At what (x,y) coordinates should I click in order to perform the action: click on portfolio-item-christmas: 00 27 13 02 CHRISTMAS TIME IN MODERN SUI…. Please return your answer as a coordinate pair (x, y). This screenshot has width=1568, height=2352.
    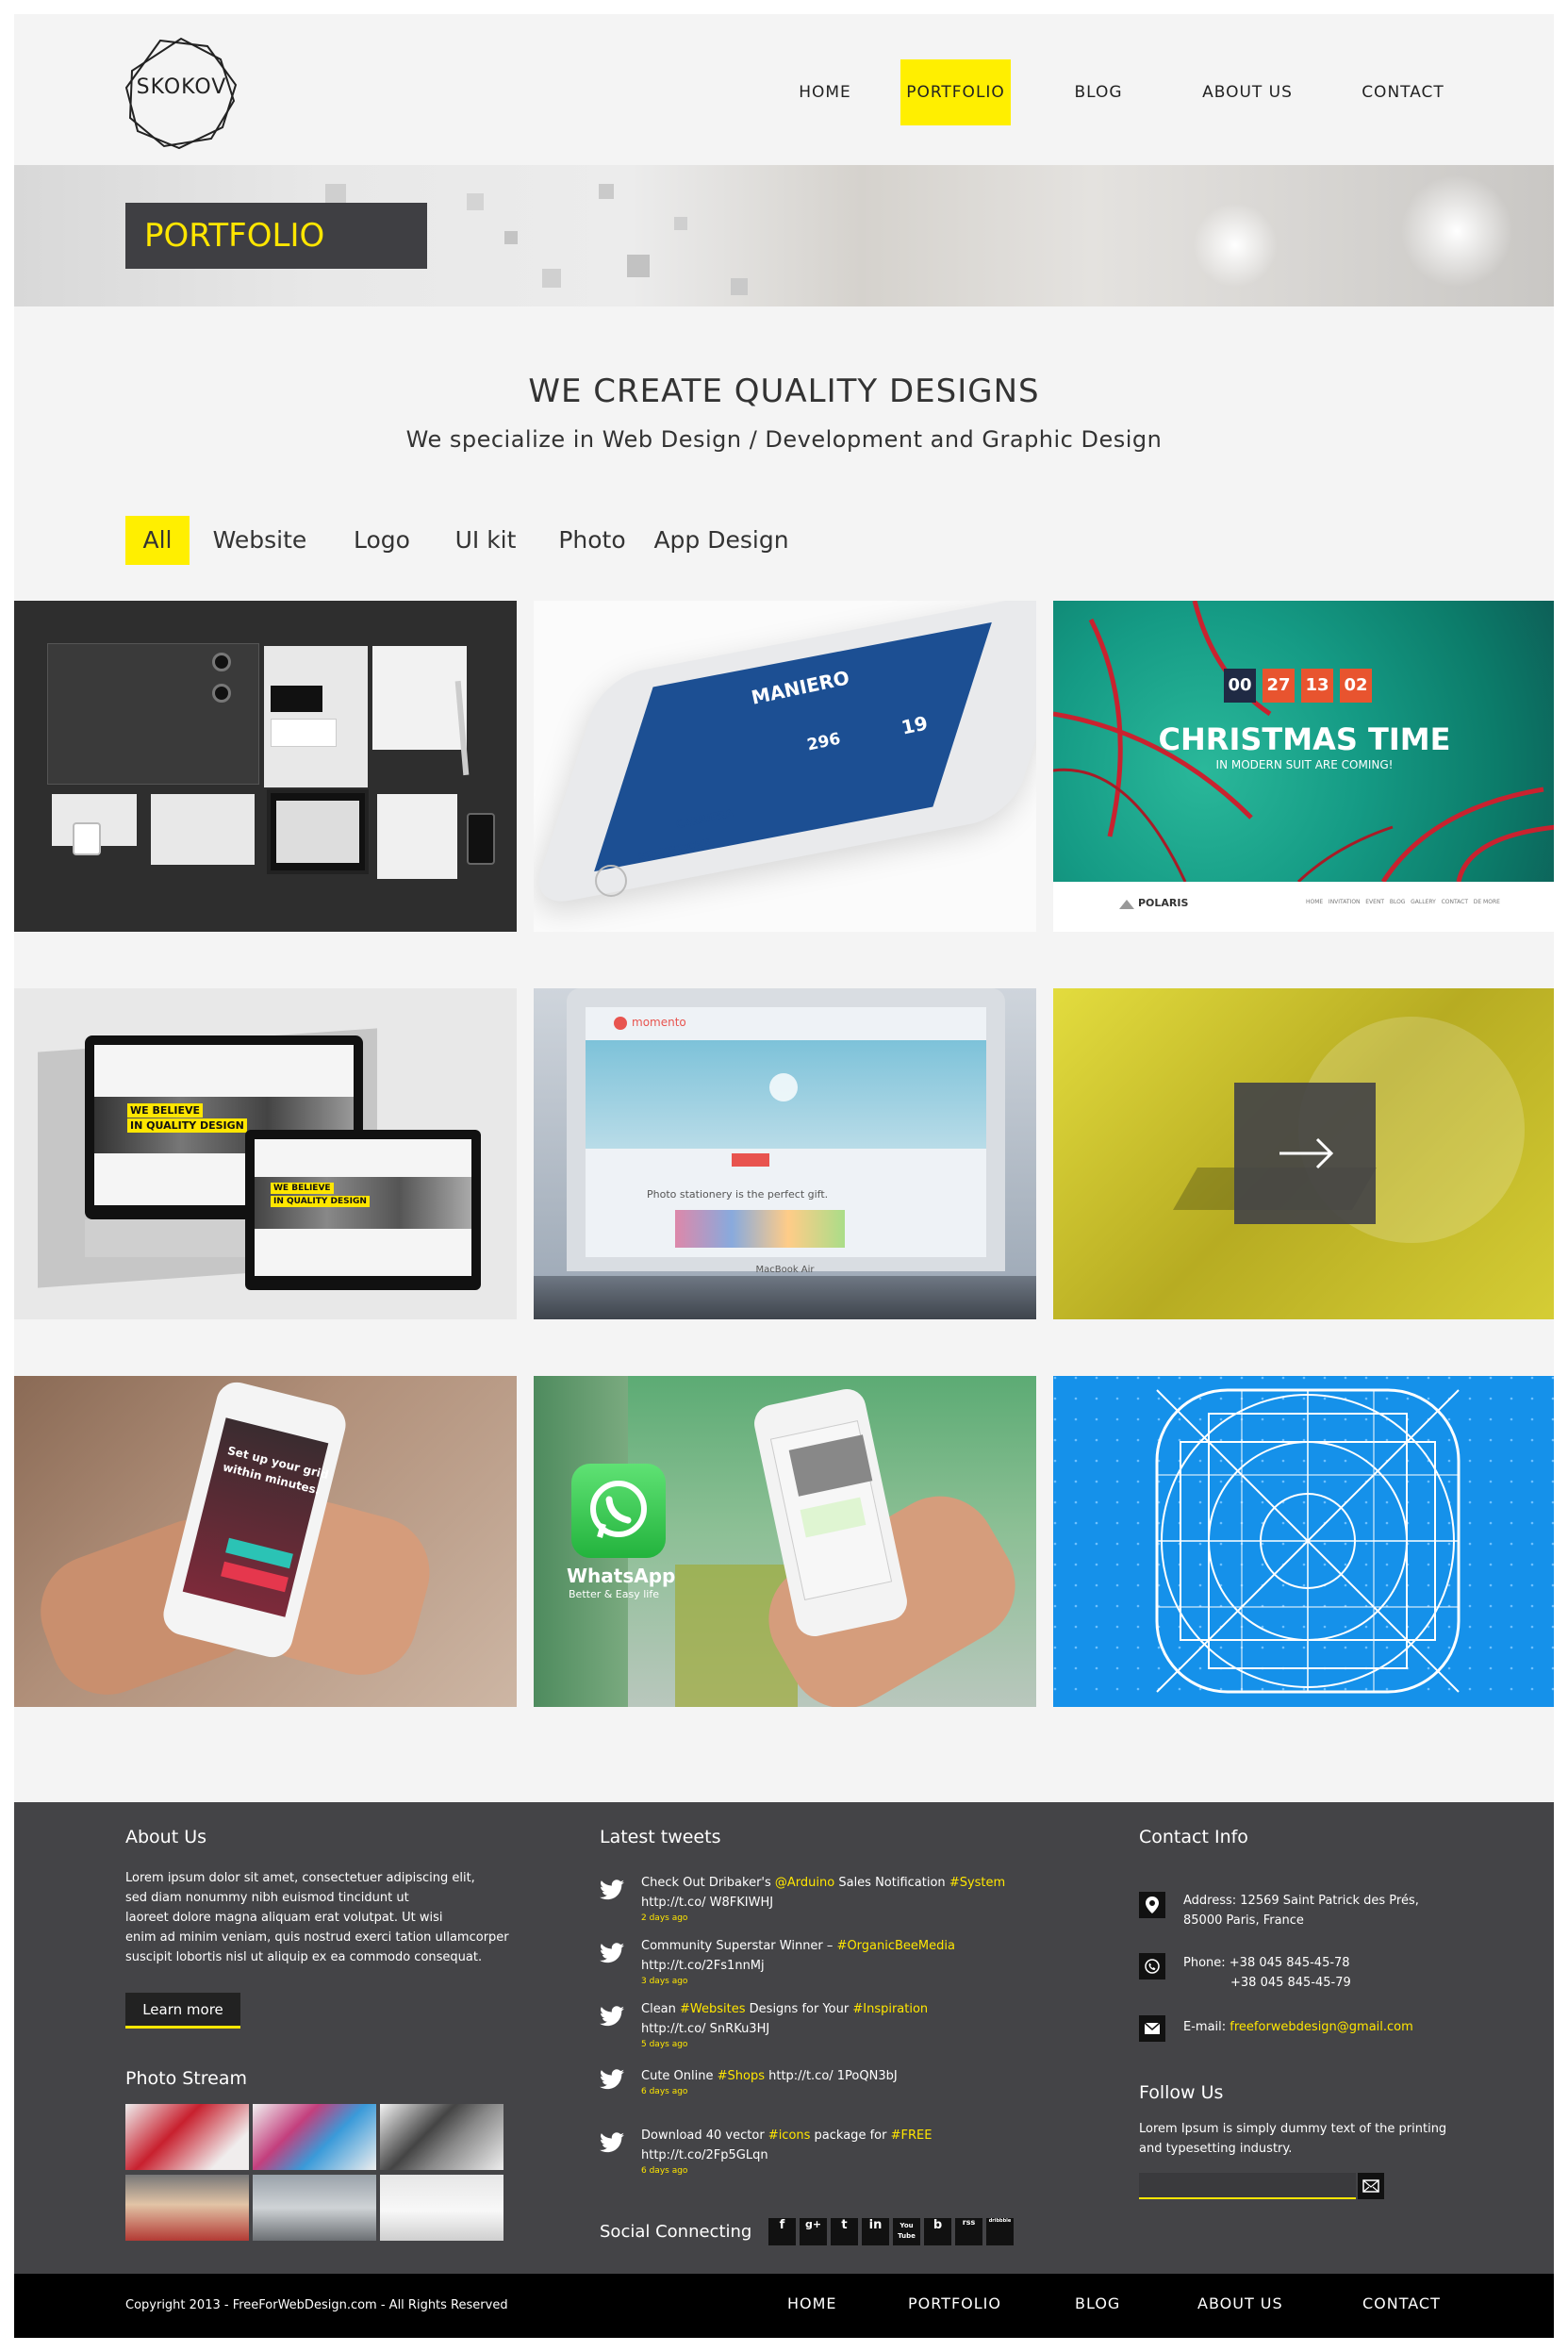
    Looking at the image, I should click on (1303, 766).